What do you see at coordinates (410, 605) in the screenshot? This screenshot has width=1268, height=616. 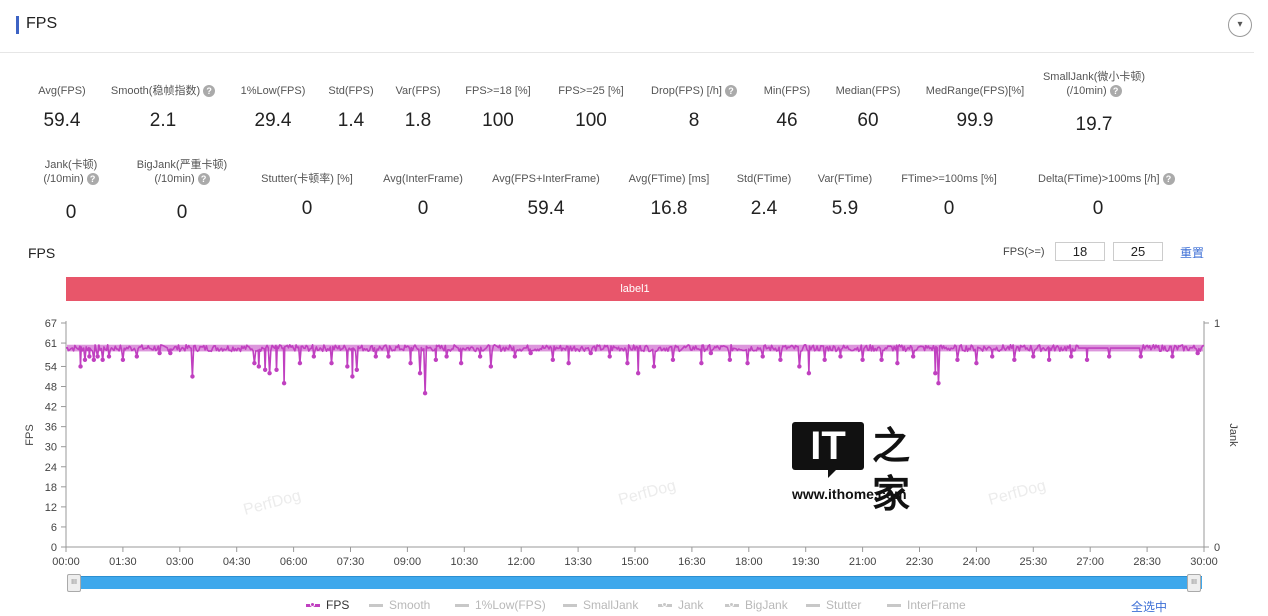 I see `legend-label: Smooth` at bounding box center [410, 605].